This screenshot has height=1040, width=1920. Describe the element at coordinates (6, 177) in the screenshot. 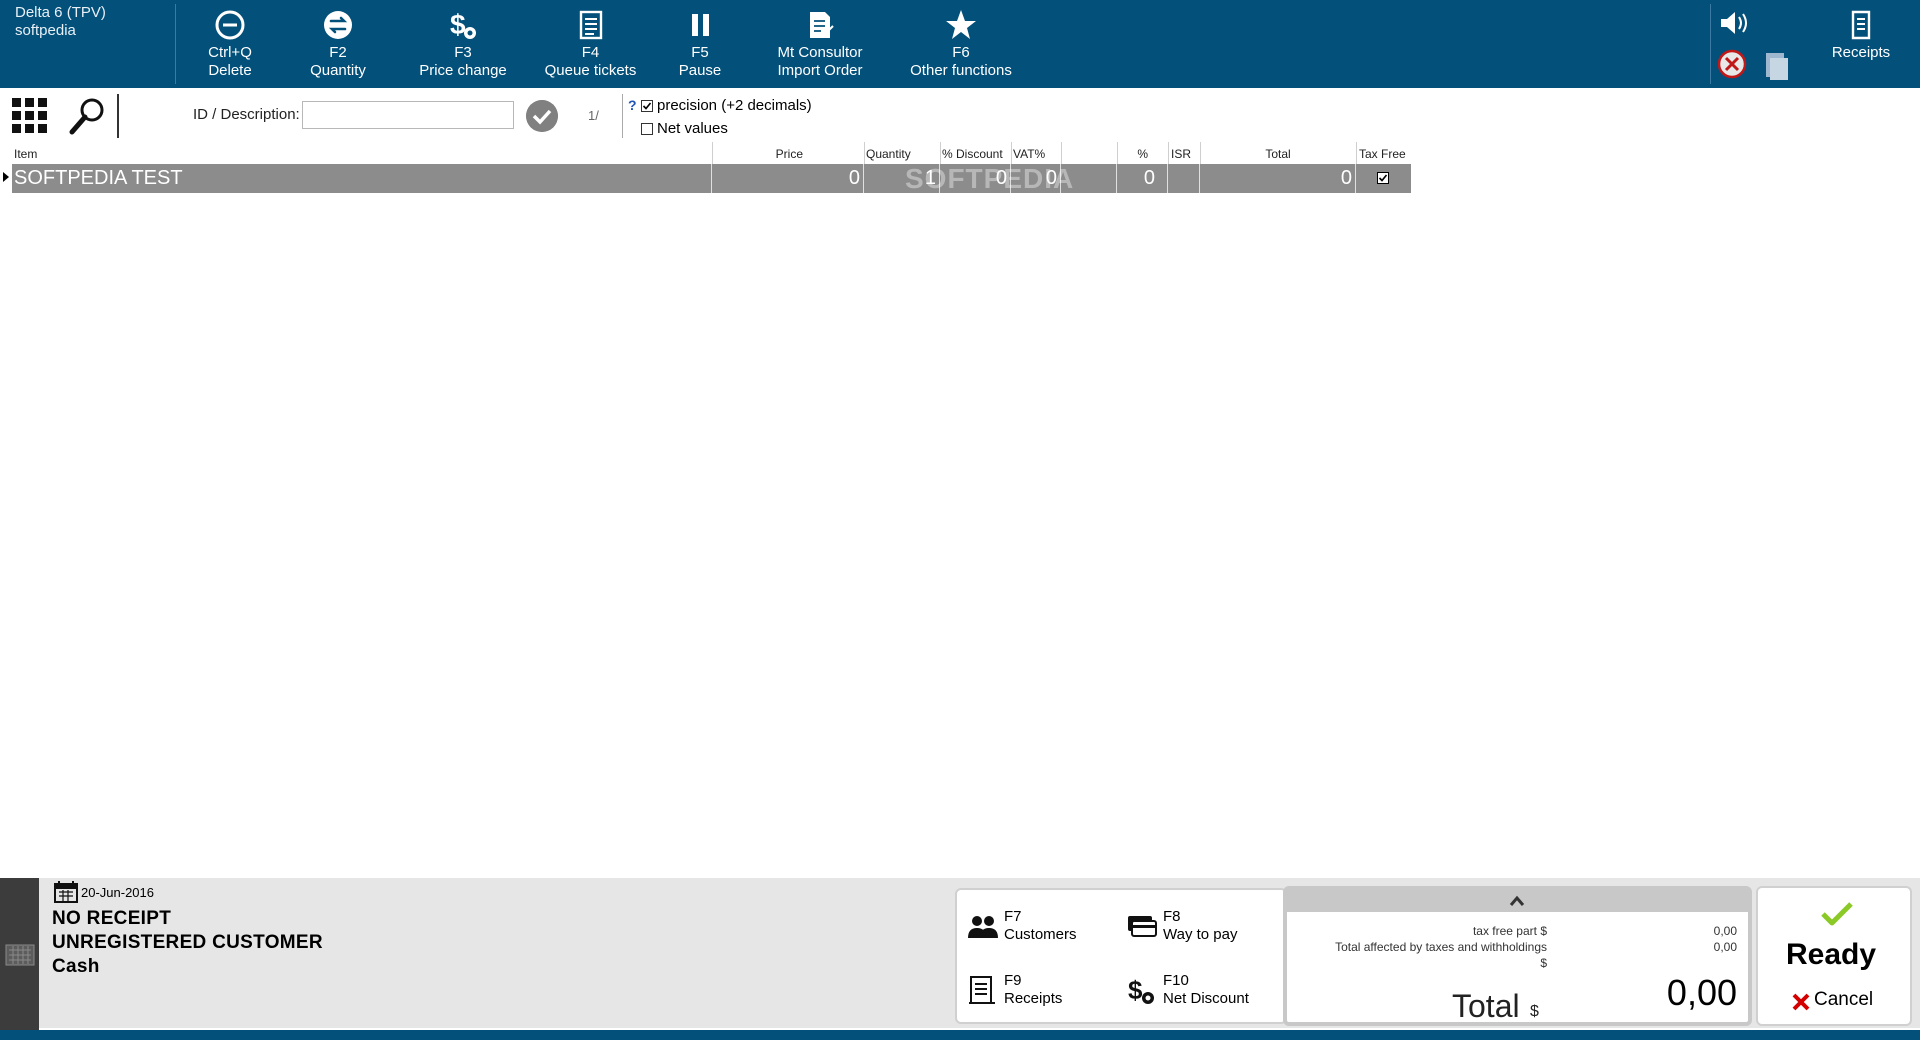

I see `current-row-indicator-icon` at that location.